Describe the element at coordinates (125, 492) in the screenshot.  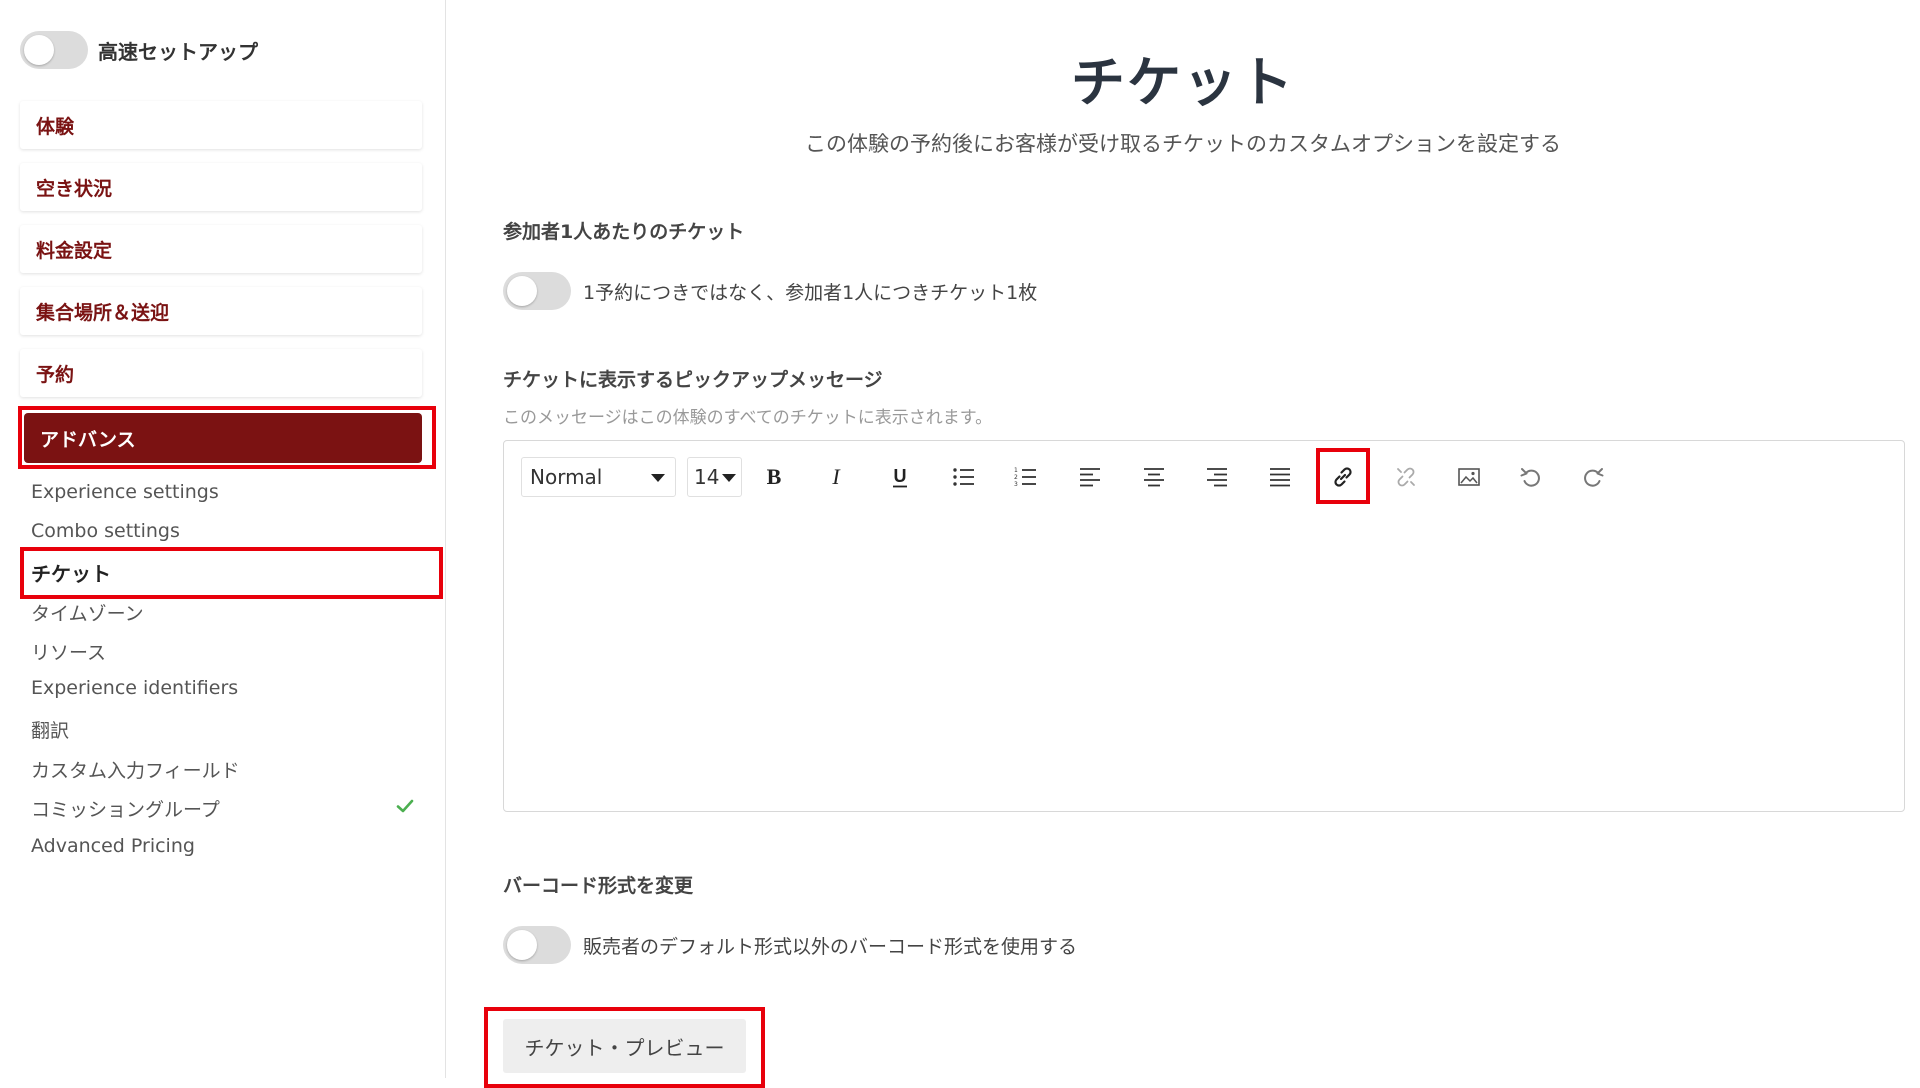
I see `sub-experience-settings: Experience settings` at that location.